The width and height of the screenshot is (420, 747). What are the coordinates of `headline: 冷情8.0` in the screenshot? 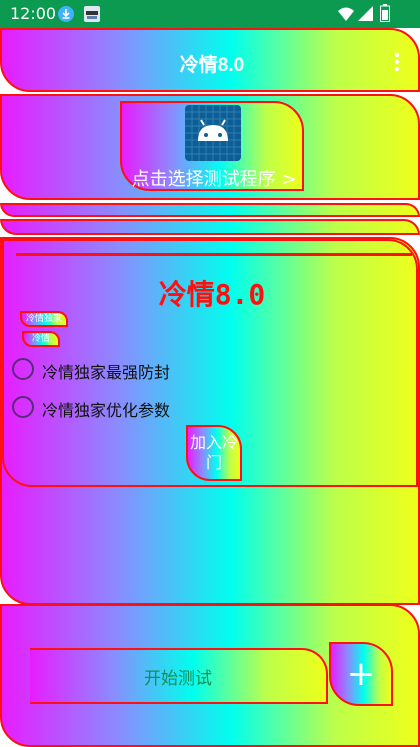 It's located at (212, 294).